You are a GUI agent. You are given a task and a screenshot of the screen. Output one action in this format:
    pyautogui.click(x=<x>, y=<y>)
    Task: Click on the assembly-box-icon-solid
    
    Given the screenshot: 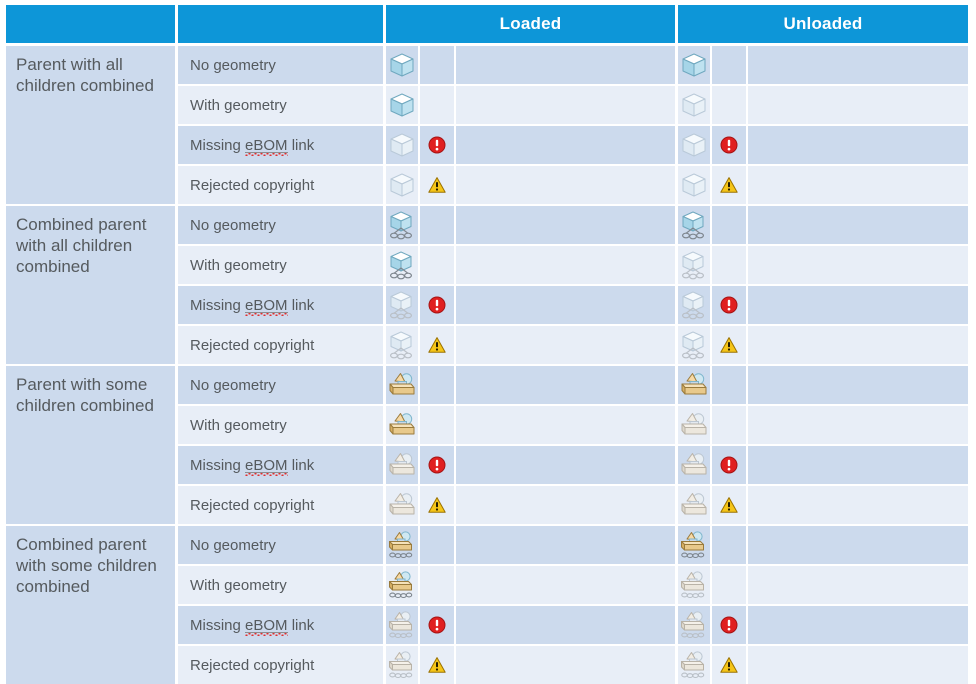 What is the action you would take?
    pyautogui.click(x=402, y=385)
    